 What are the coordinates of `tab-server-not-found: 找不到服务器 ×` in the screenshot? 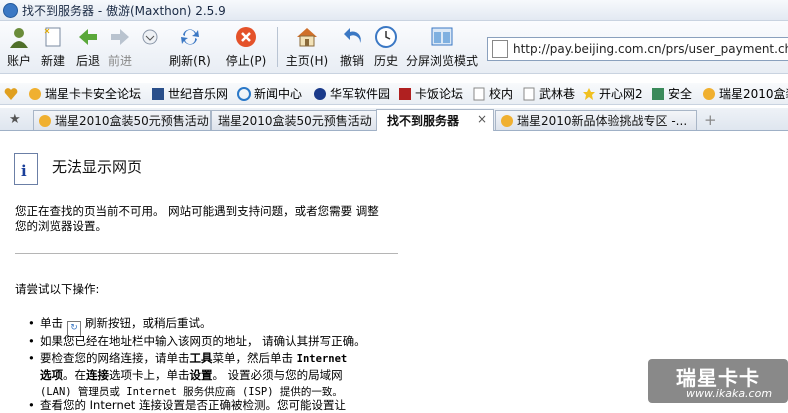 It's located at (435, 120).